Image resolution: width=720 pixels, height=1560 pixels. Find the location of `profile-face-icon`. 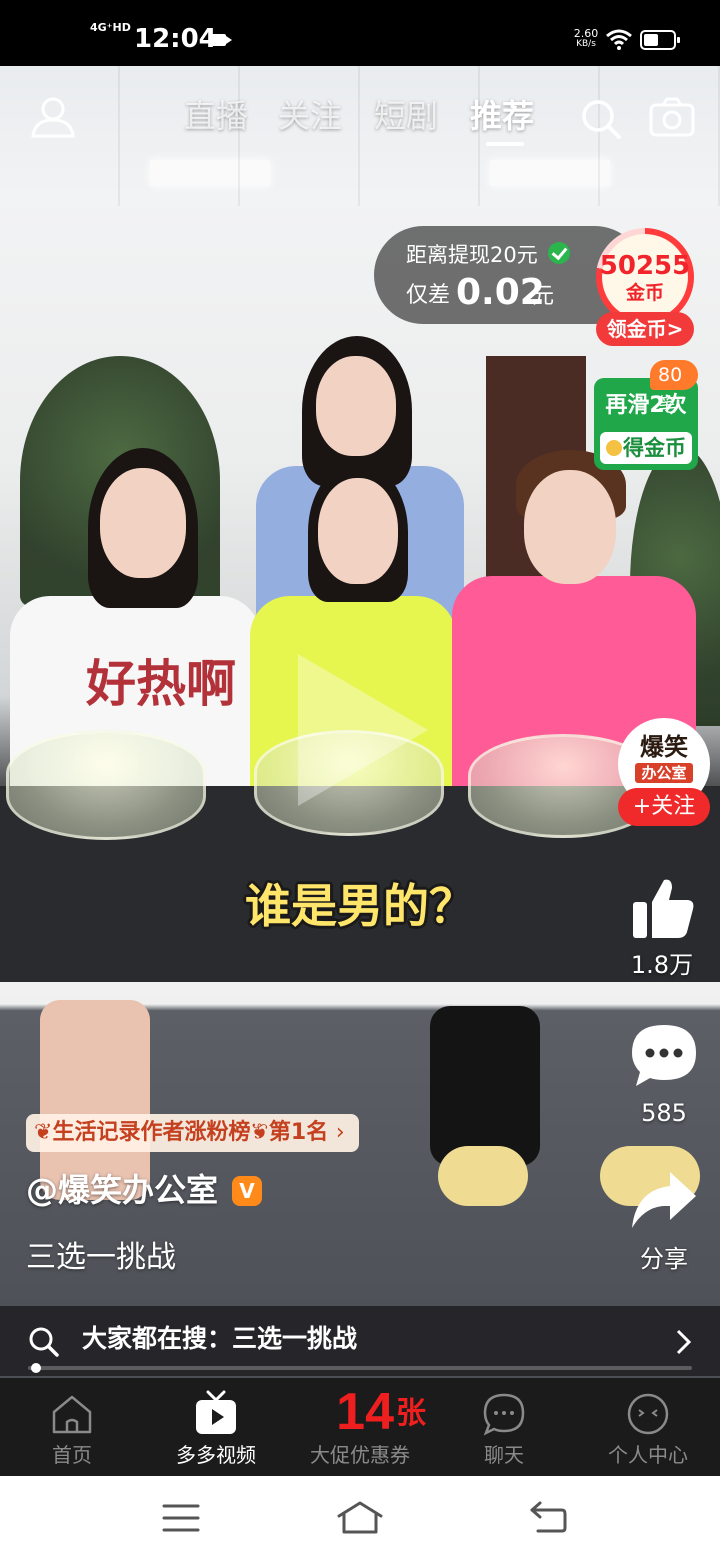

profile-face-icon is located at coordinates (648, 1414).